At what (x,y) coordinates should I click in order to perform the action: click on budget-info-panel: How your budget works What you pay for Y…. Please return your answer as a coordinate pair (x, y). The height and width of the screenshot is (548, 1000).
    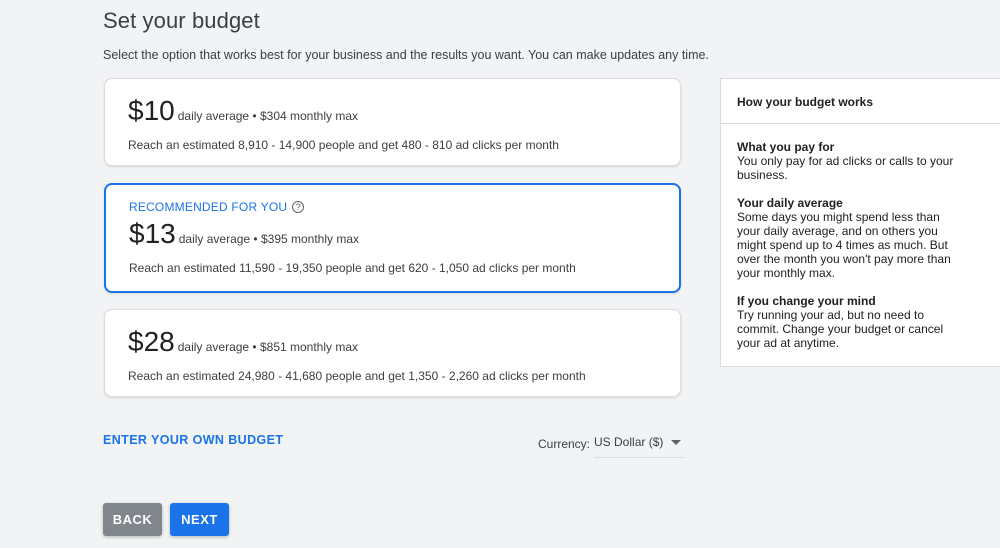
    Looking at the image, I should click on (860, 222).